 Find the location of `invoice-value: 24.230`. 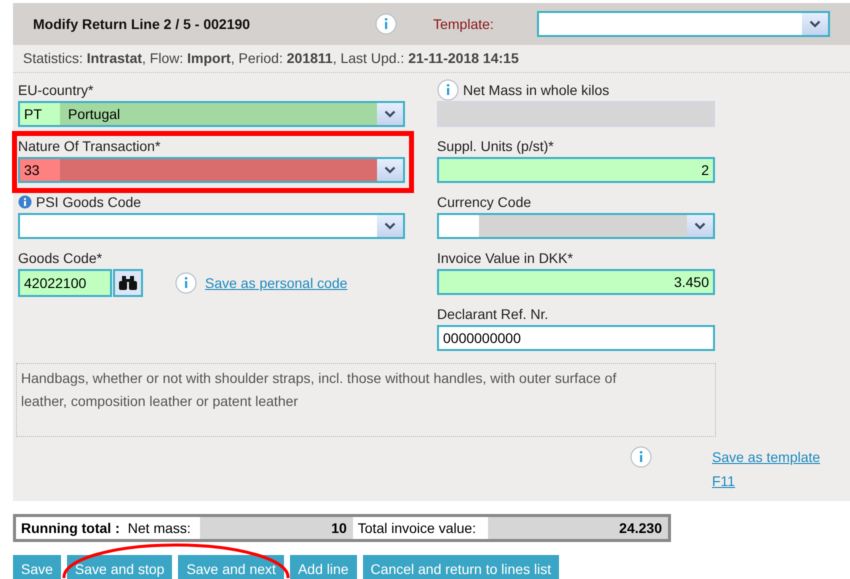

invoice-value: 24.230 is located at coordinates (578, 528).